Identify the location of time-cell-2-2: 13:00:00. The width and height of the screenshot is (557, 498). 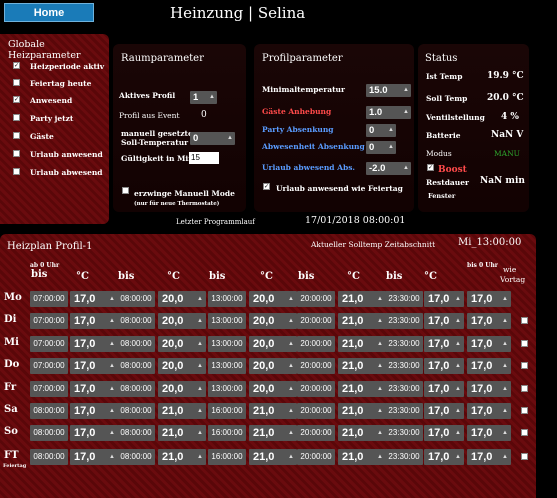
(227, 344).